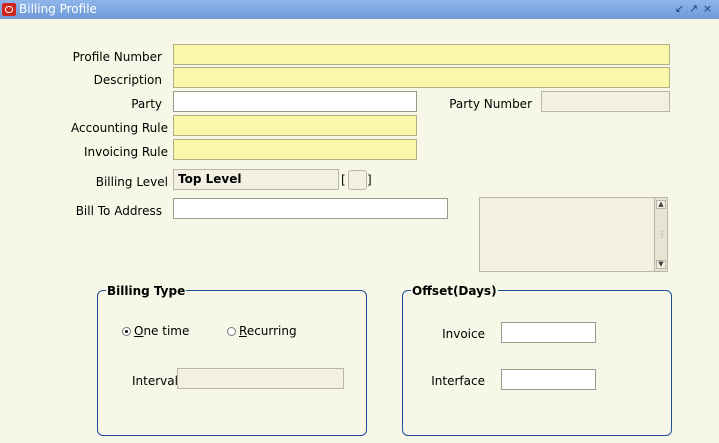 This screenshot has height=443, width=719. What do you see at coordinates (693, 8) in the screenshot?
I see `maximize-icon: ↗` at bounding box center [693, 8].